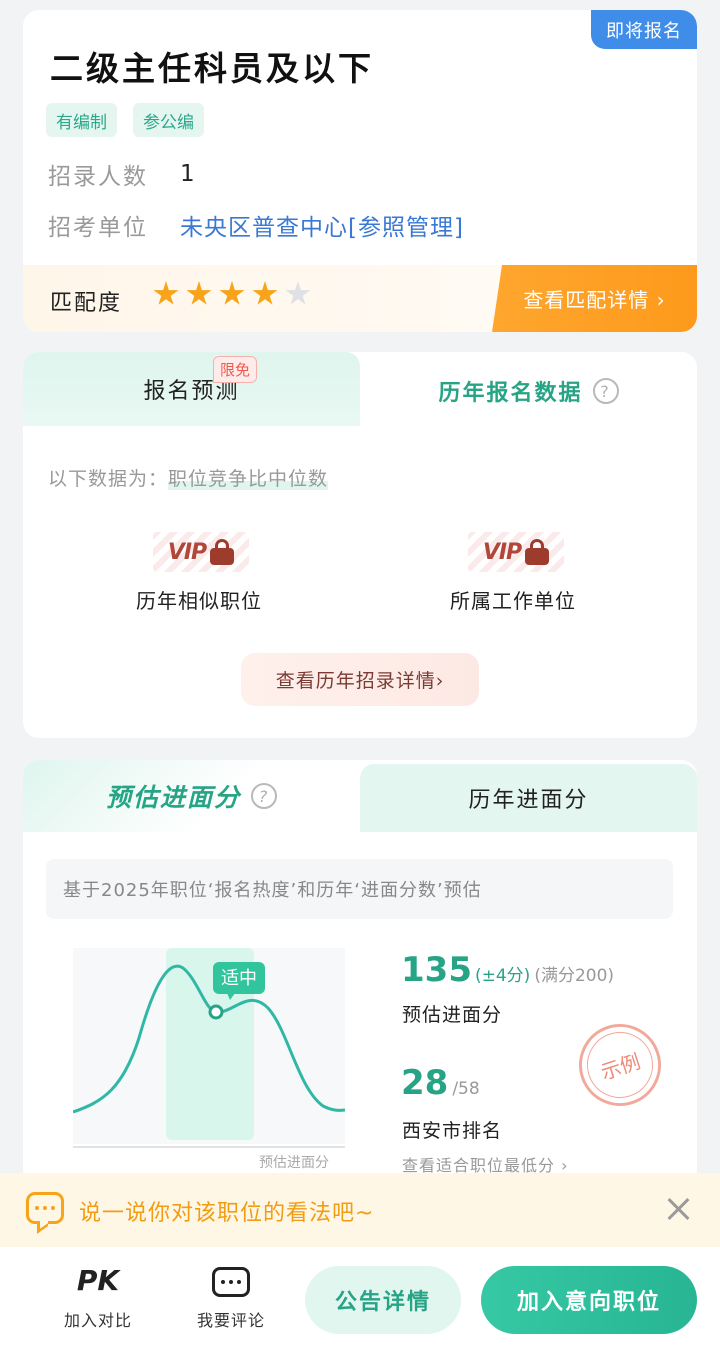 Image resolution: width=720 pixels, height=1355 pixels. Describe the element at coordinates (502, 976) in the screenshot. I see `estimate-score-range: (±4分)` at that location.